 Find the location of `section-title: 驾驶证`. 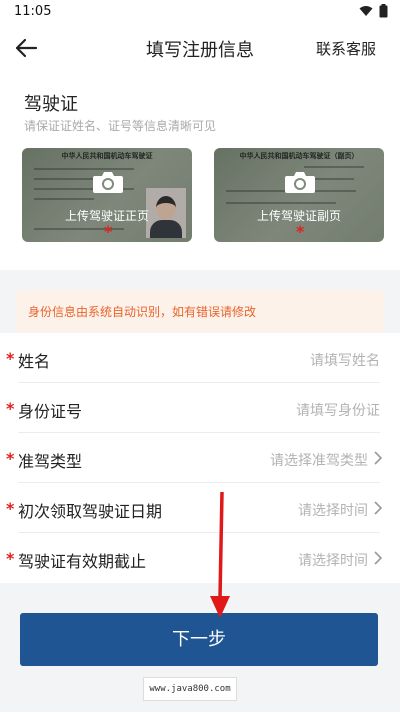

section-title: 驾驶证 is located at coordinates (51, 104).